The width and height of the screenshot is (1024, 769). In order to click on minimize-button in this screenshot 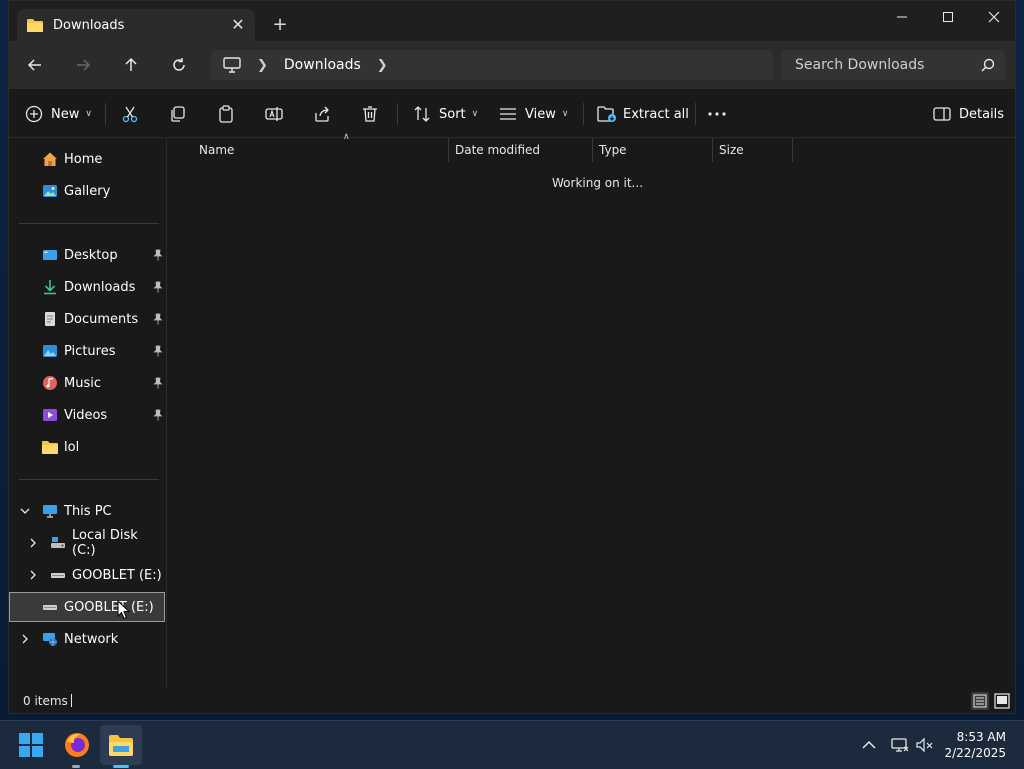, I will do `click(902, 17)`.